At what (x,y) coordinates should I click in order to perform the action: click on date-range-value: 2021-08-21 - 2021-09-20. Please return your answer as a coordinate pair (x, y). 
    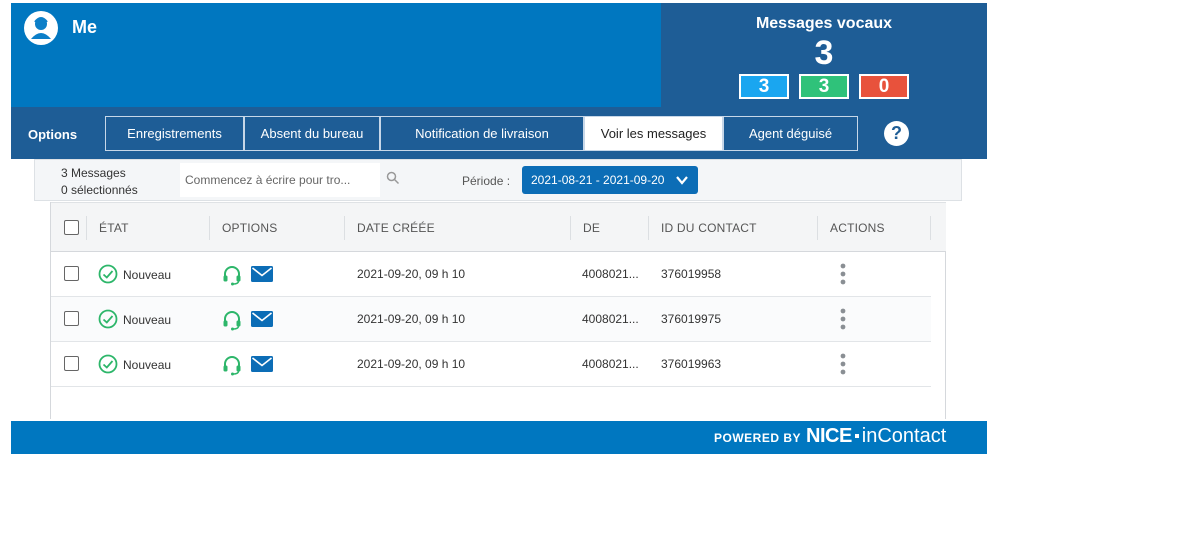
    Looking at the image, I should click on (598, 180).